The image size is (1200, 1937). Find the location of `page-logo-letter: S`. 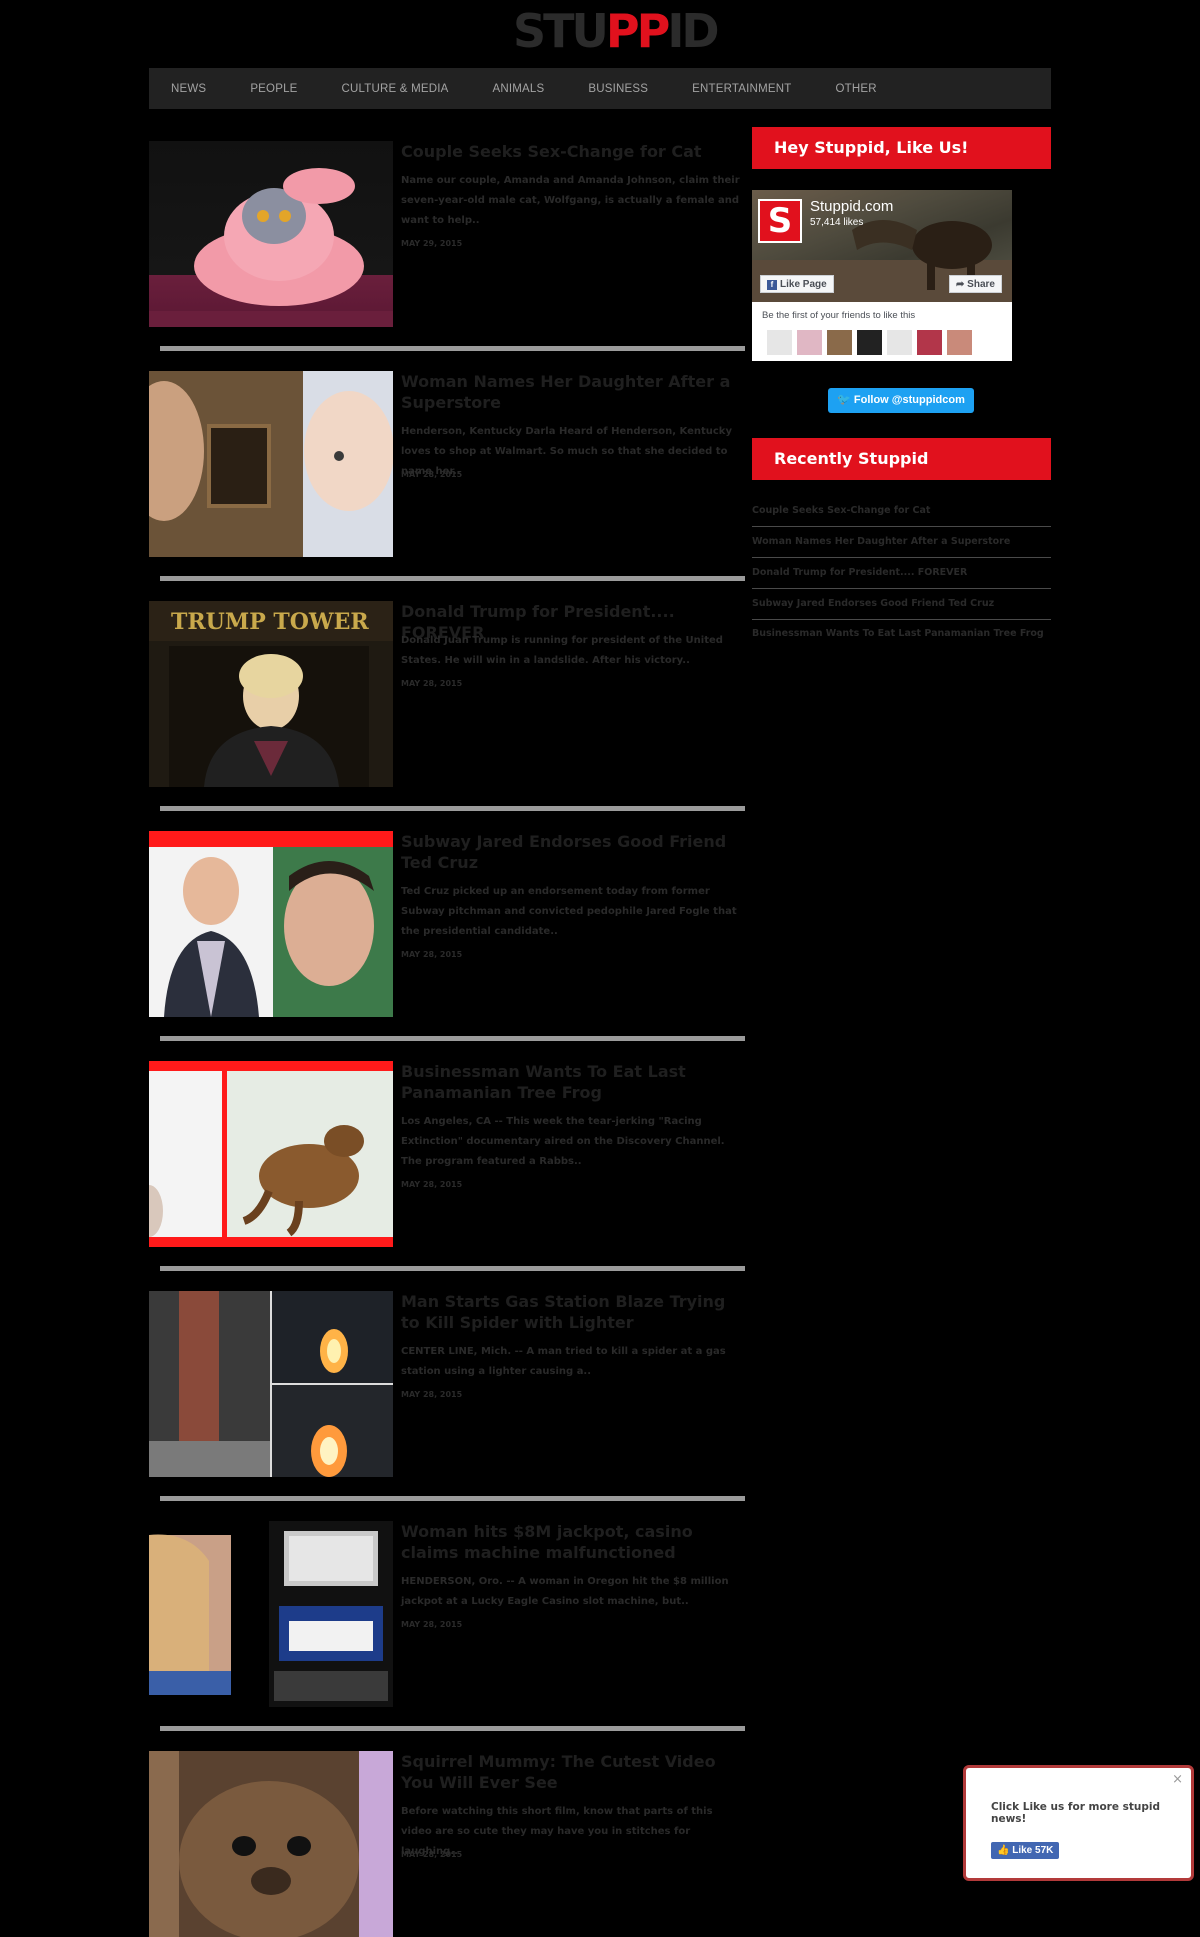

page-logo-letter: S is located at coordinates (780, 221).